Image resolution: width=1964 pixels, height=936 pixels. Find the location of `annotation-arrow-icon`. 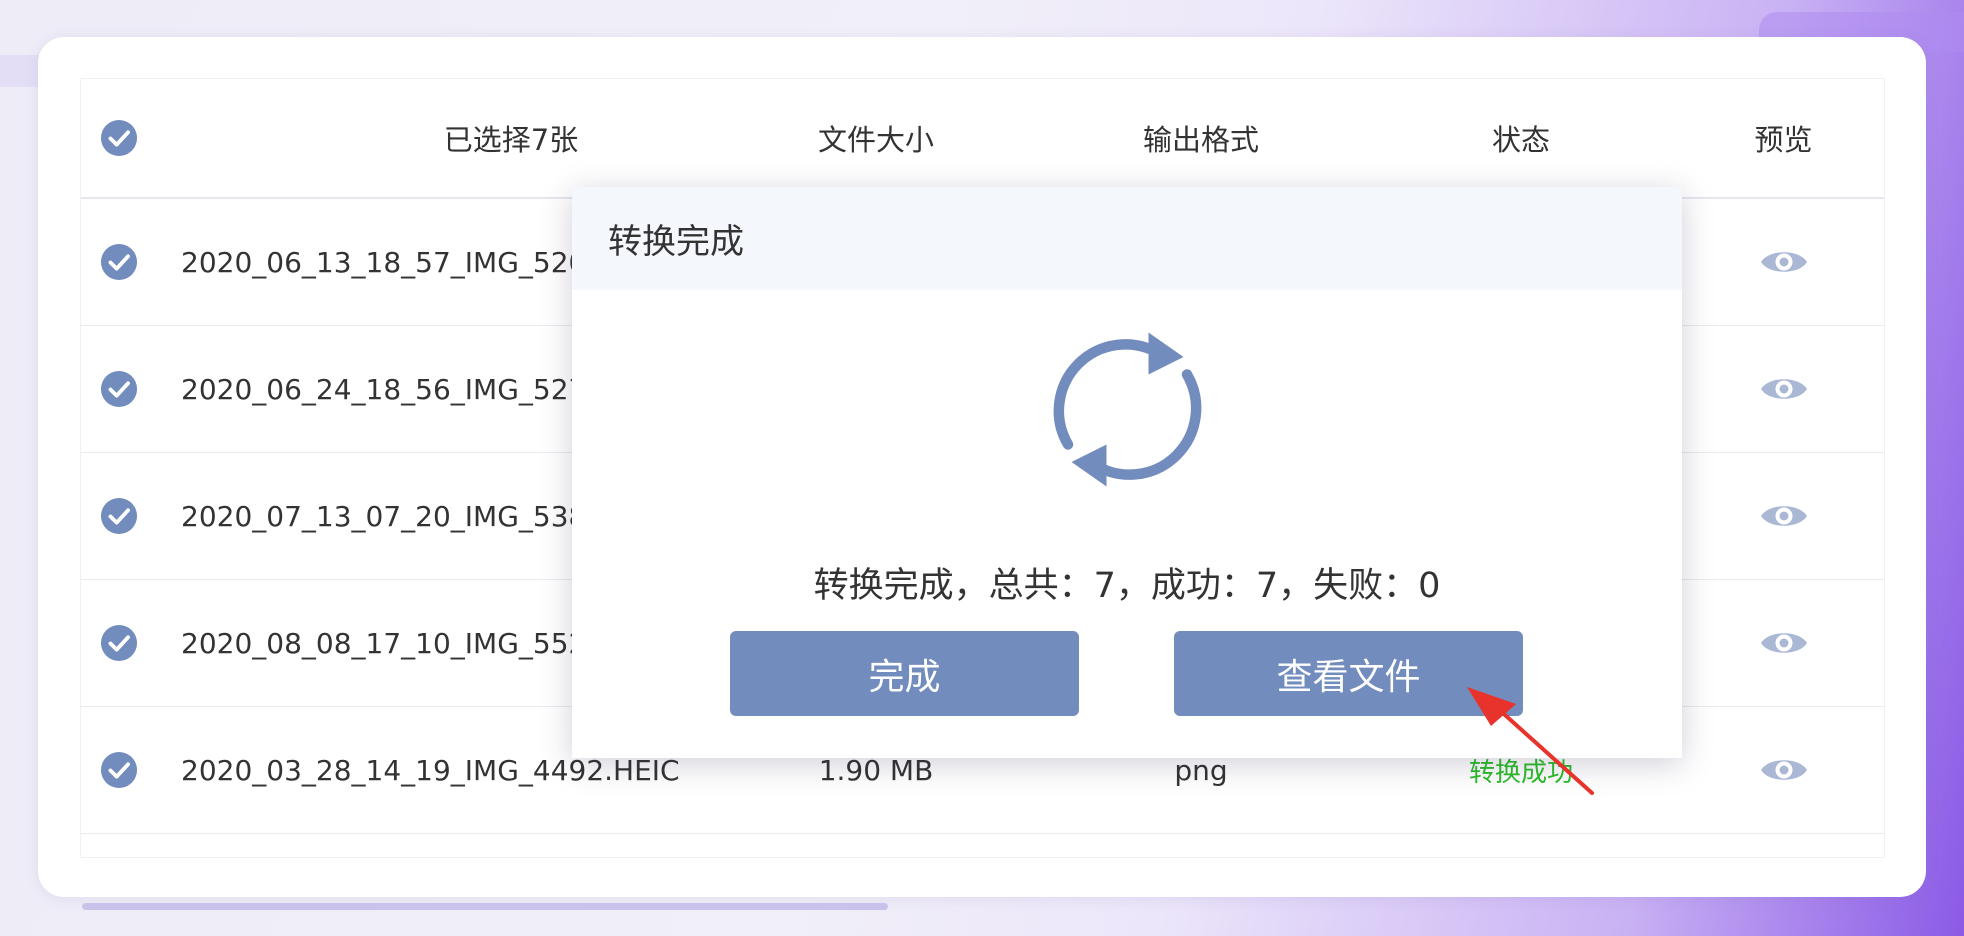

annotation-arrow-icon is located at coordinates (1530, 741).